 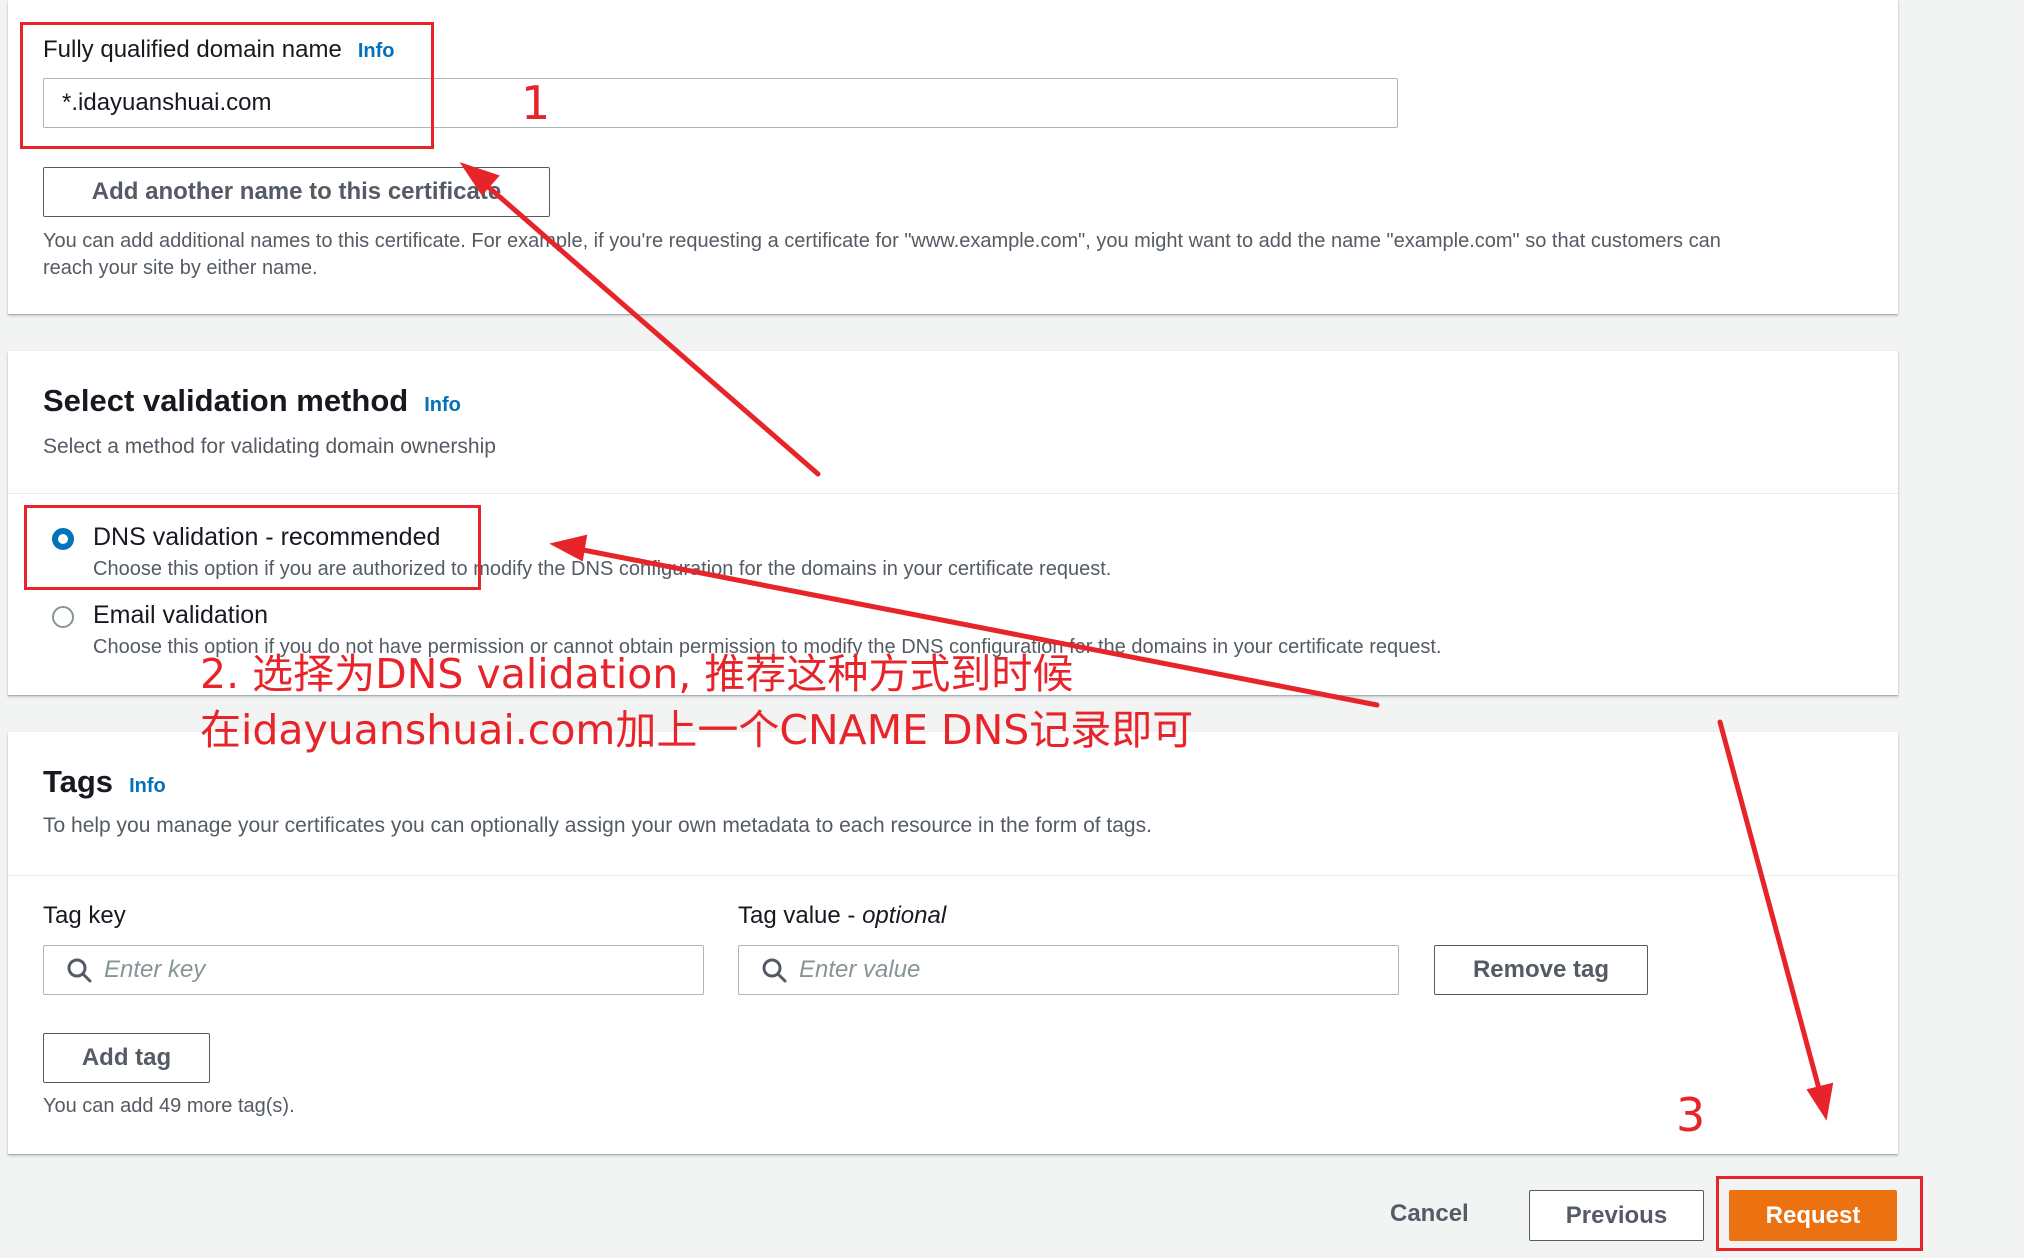 I want to click on arrow-to-request-head, so click(x=1820, y=1101).